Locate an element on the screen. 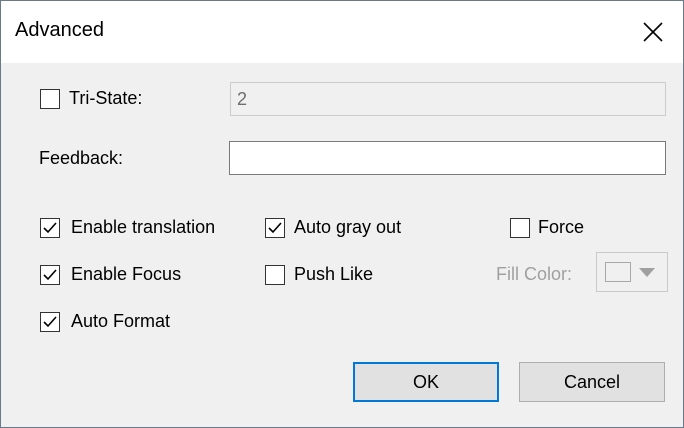 This screenshot has height=428, width=684. enable-focus-label: Enable Focus is located at coordinates (126, 274).